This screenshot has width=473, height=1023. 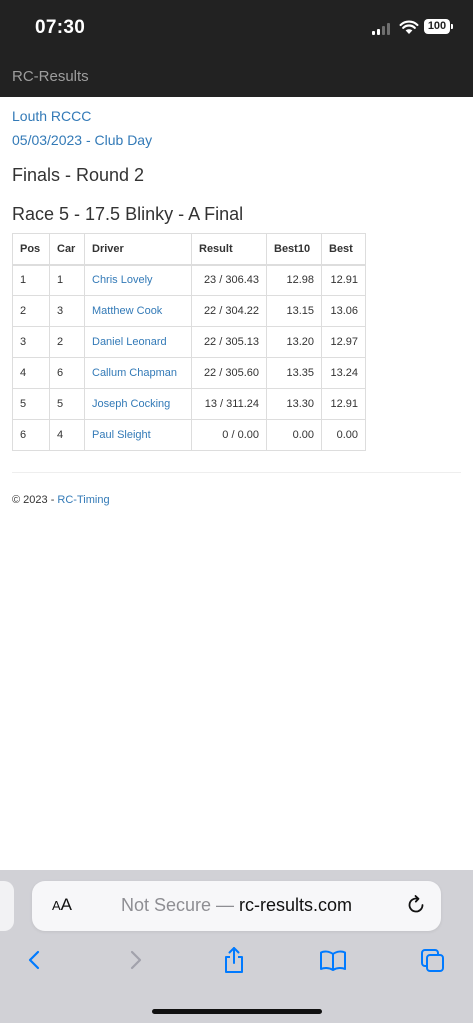 What do you see at coordinates (333, 960) in the screenshot?
I see `bookmarks-icon` at bounding box center [333, 960].